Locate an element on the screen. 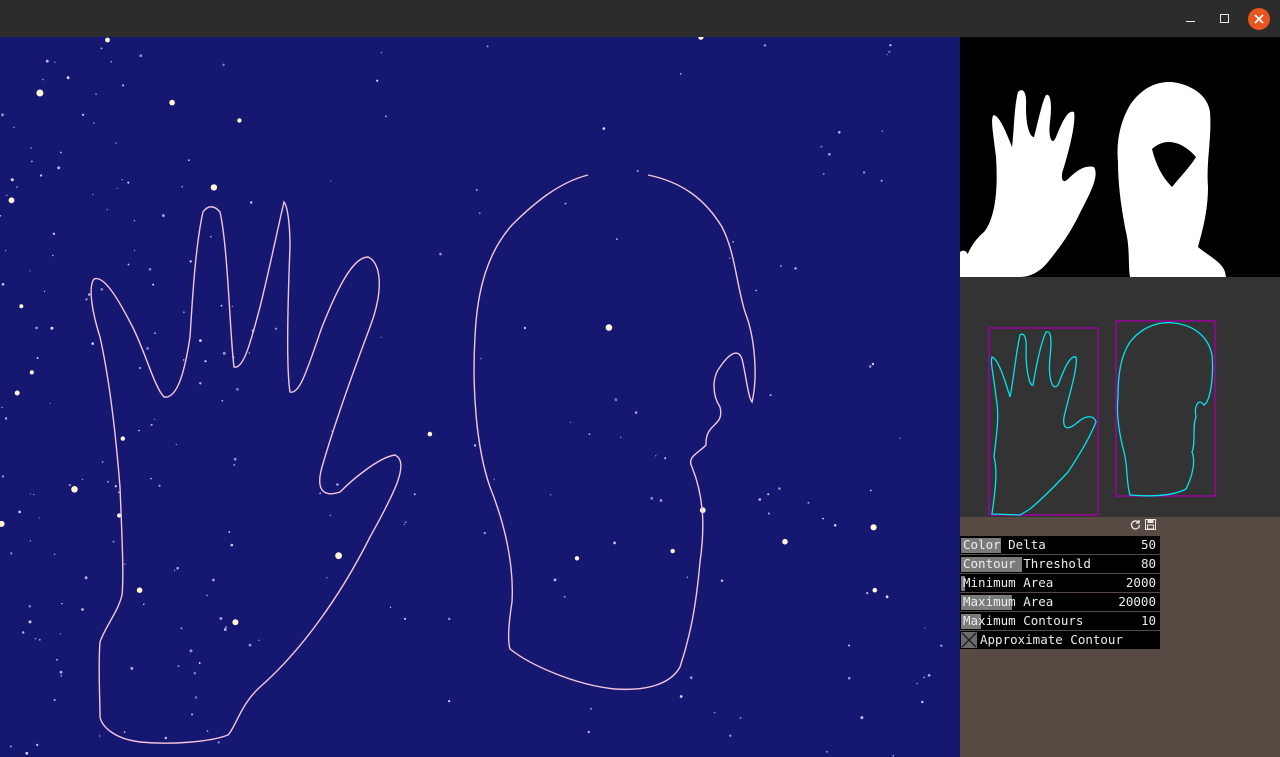  color-delta-slider: Color Delta 50 is located at coordinates (1060, 545).